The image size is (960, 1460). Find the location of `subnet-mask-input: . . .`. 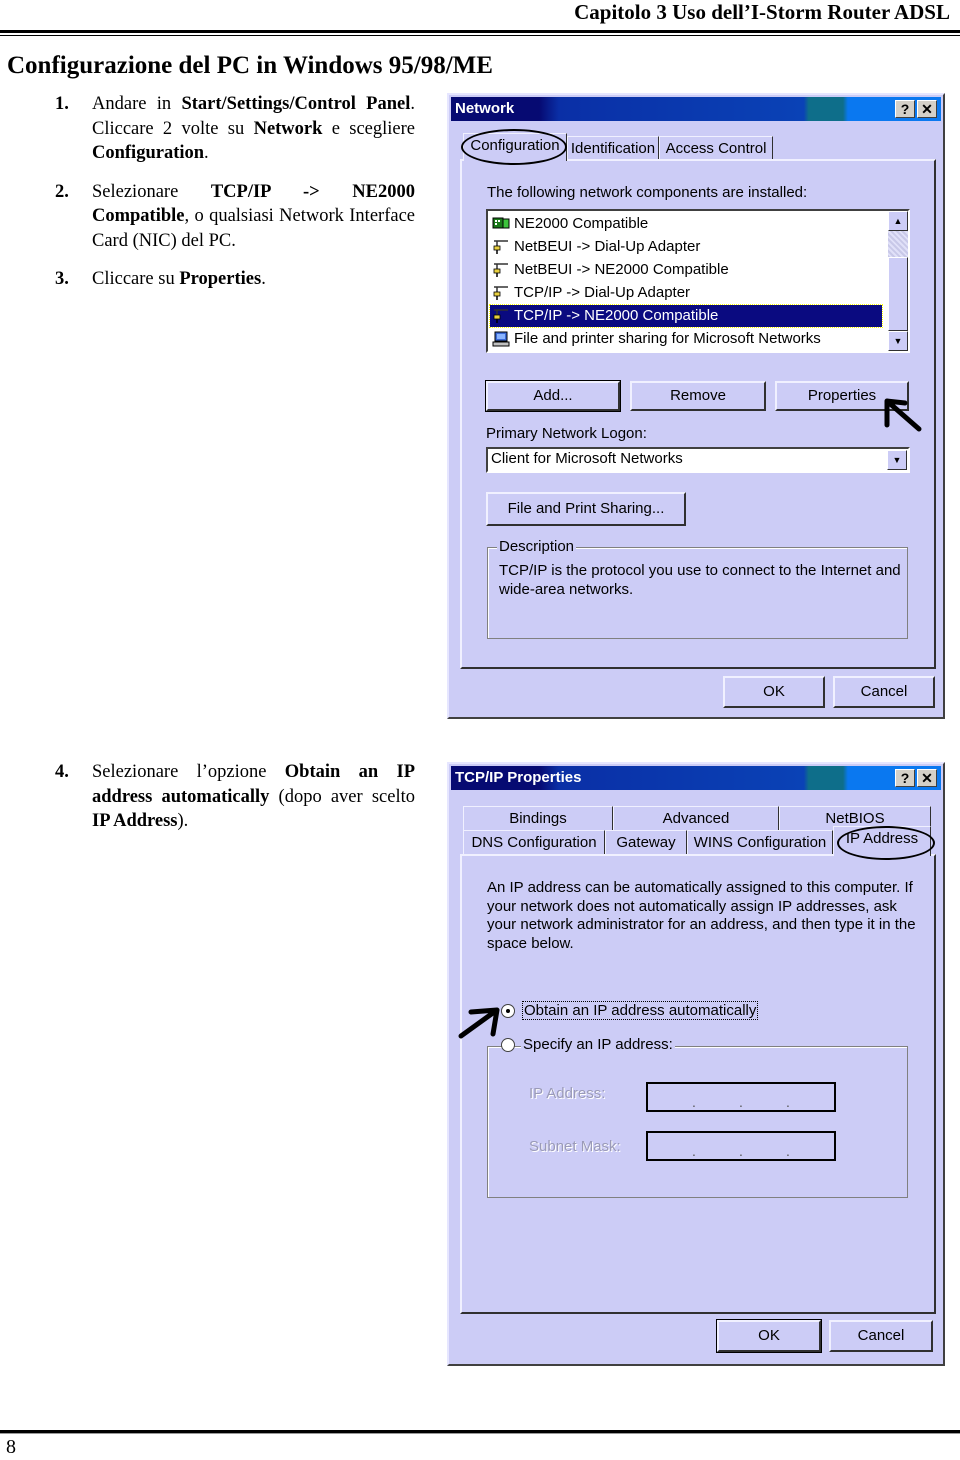

subnet-mask-input: . . . is located at coordinates (741, 1146).